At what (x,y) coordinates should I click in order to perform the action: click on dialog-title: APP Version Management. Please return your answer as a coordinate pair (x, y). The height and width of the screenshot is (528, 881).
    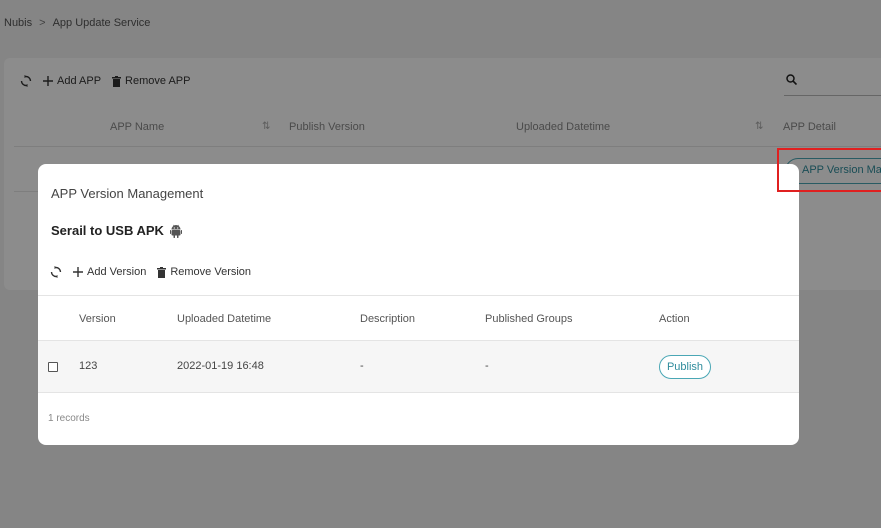
    Looking at the image, I should click on (127, 193).